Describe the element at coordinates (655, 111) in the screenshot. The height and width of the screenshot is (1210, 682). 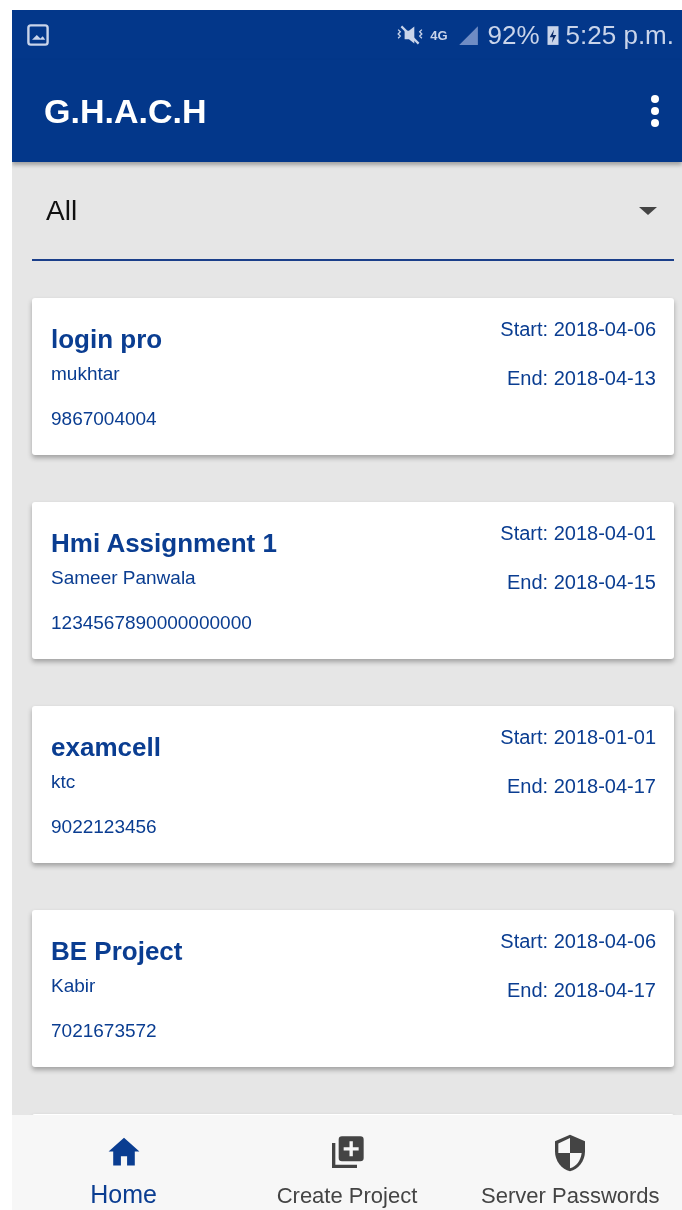
I see `more-icon` at that location.